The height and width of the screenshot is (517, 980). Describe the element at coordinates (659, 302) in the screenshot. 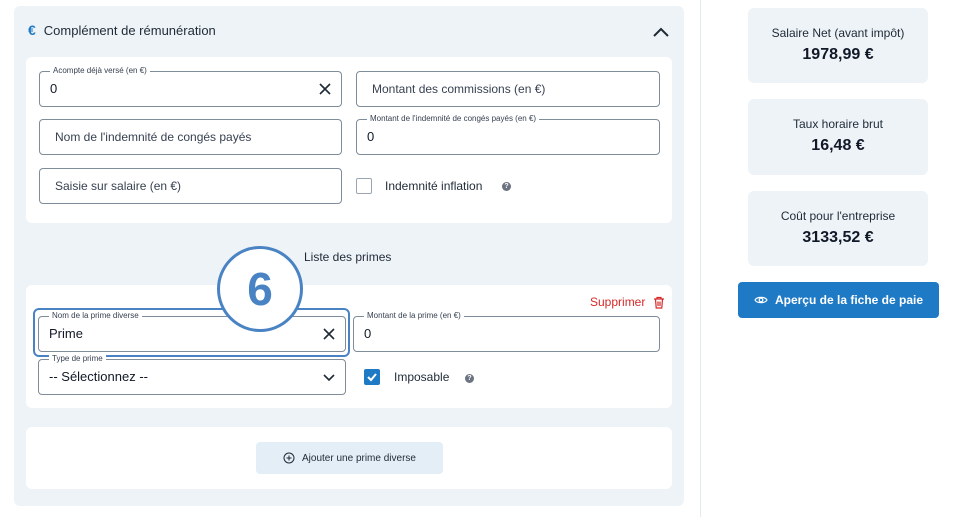

I see `trash-icon` at that location.